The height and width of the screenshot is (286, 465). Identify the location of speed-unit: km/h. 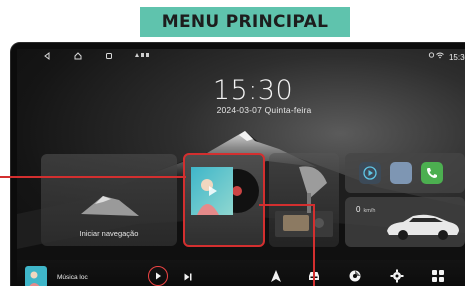
(369, 211).